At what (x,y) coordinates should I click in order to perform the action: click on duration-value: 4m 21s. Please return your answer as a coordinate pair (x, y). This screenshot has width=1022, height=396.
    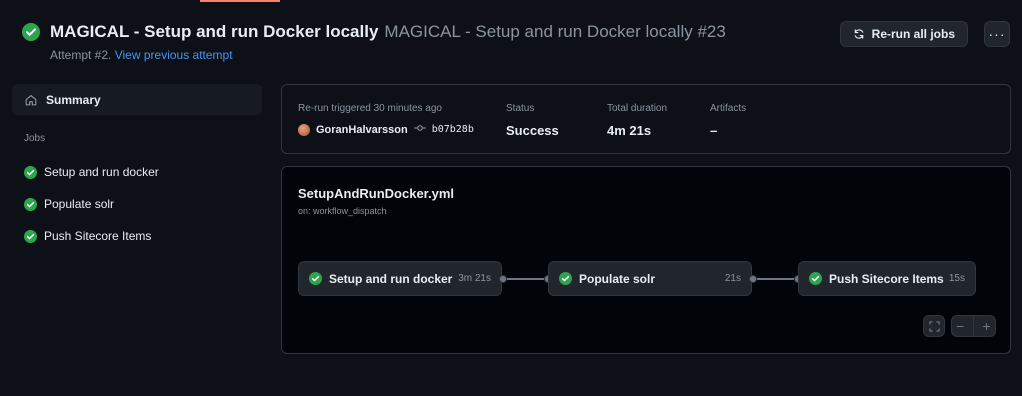
    Looking at the image, I should click on (629, 130).